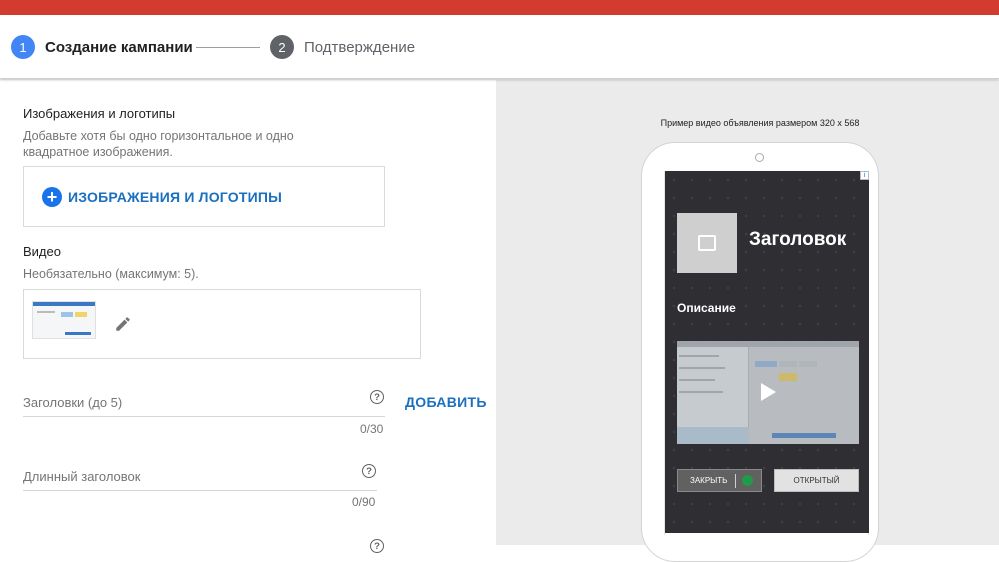  Describe the element at coordinates (111, 274) in the screenshot. I see `video-section-help: Необязательно (максимум: 5).` at that location.